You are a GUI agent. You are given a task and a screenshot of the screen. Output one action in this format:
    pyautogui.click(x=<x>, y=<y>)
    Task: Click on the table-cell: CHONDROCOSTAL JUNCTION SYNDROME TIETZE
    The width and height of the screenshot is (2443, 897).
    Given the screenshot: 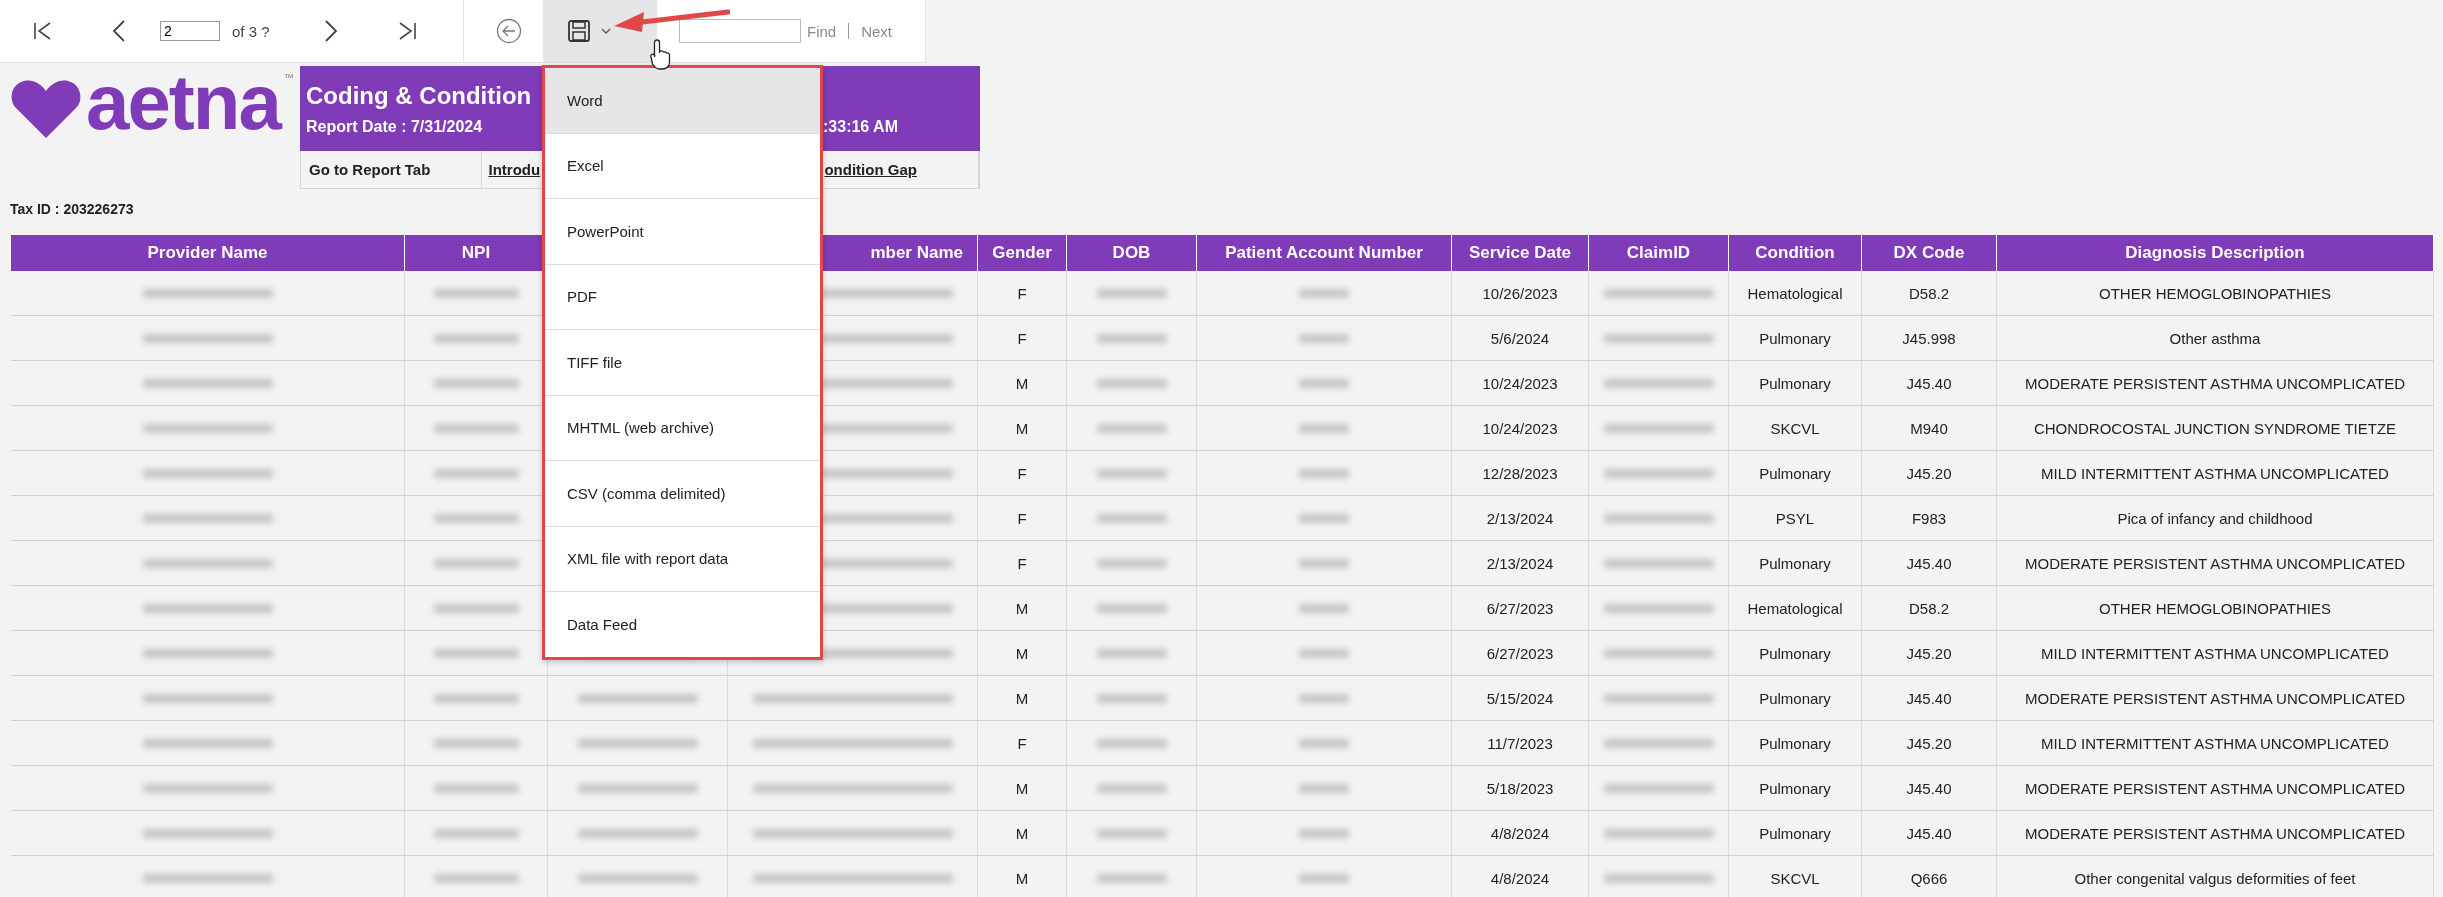 What is the action you would take?
    pyautogui.click(x=2215, y=428)
    